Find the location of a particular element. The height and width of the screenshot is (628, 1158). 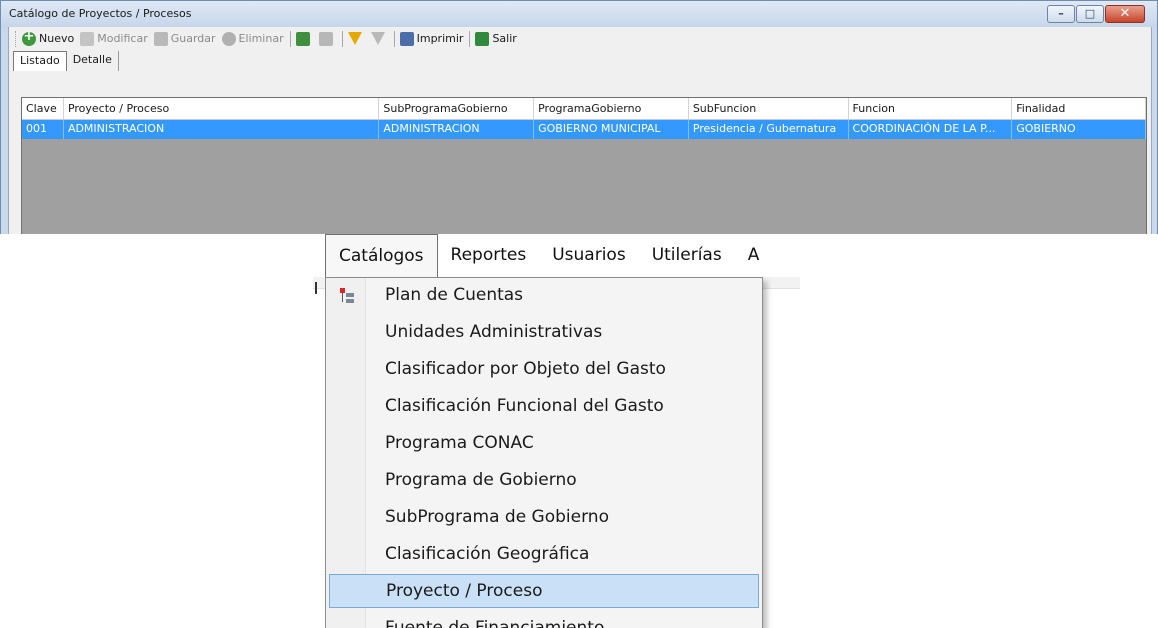

menu-item-clasificacion-geografica: Clasificación Geográfica is located at coordinates (544, 554).